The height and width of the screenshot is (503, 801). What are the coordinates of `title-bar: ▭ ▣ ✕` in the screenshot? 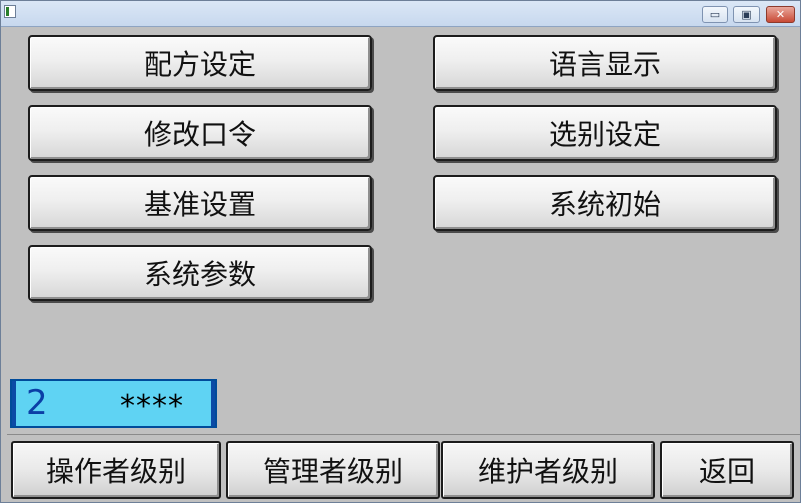 It's located at (400, 14).